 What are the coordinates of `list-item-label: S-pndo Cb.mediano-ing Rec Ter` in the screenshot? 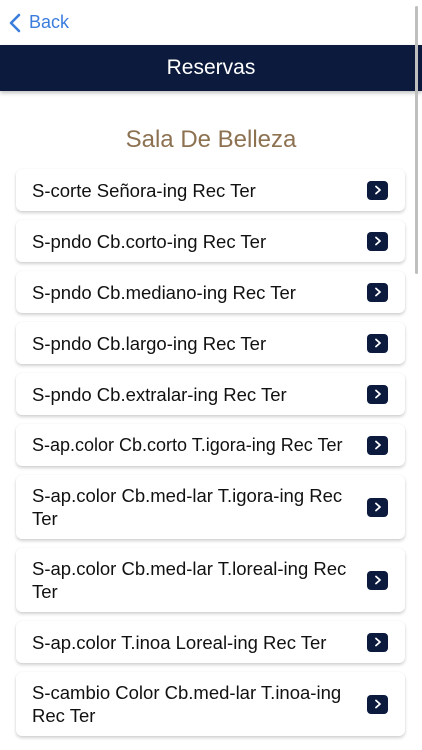 It's located at (164, 292).